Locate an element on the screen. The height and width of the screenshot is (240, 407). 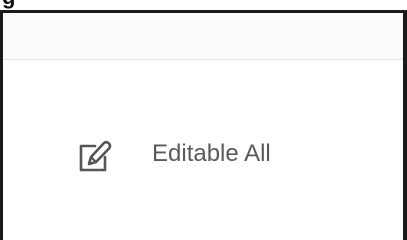
cropped-heading-glyph: g is located at coordinates (8, 4).